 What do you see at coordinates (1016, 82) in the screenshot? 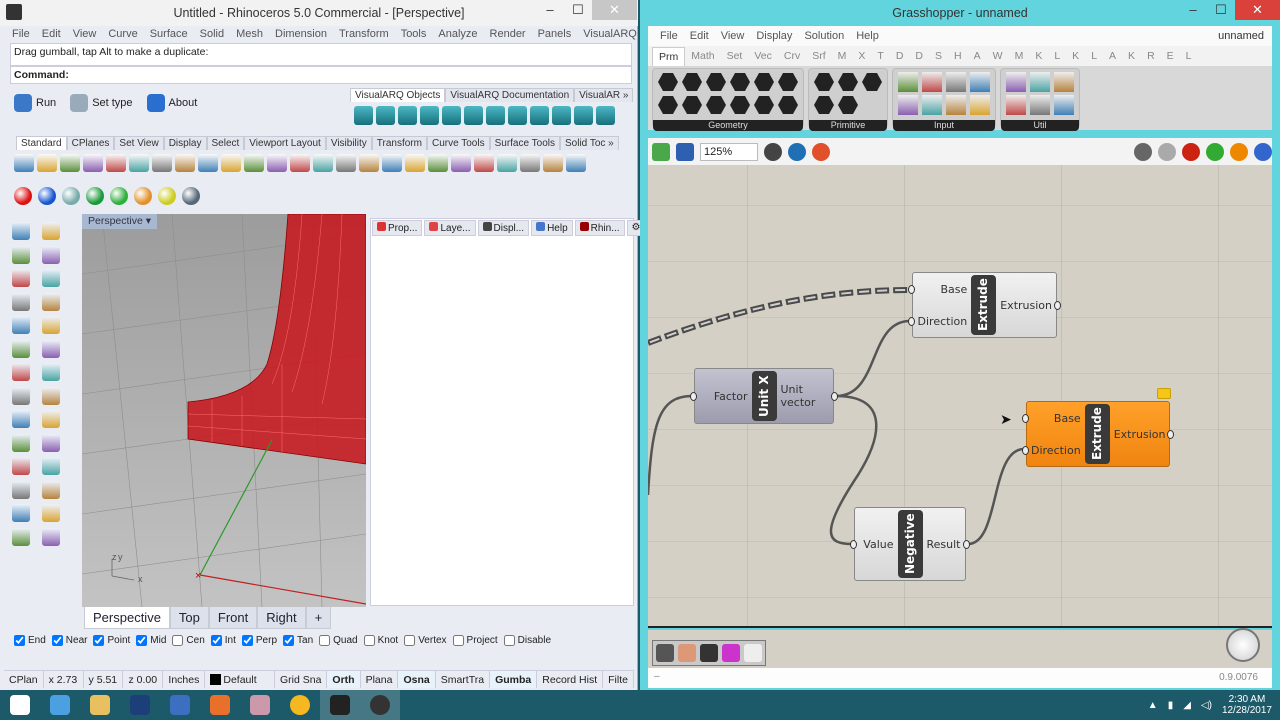
I see `cherry-icon` at bounding box center [1016, 82].